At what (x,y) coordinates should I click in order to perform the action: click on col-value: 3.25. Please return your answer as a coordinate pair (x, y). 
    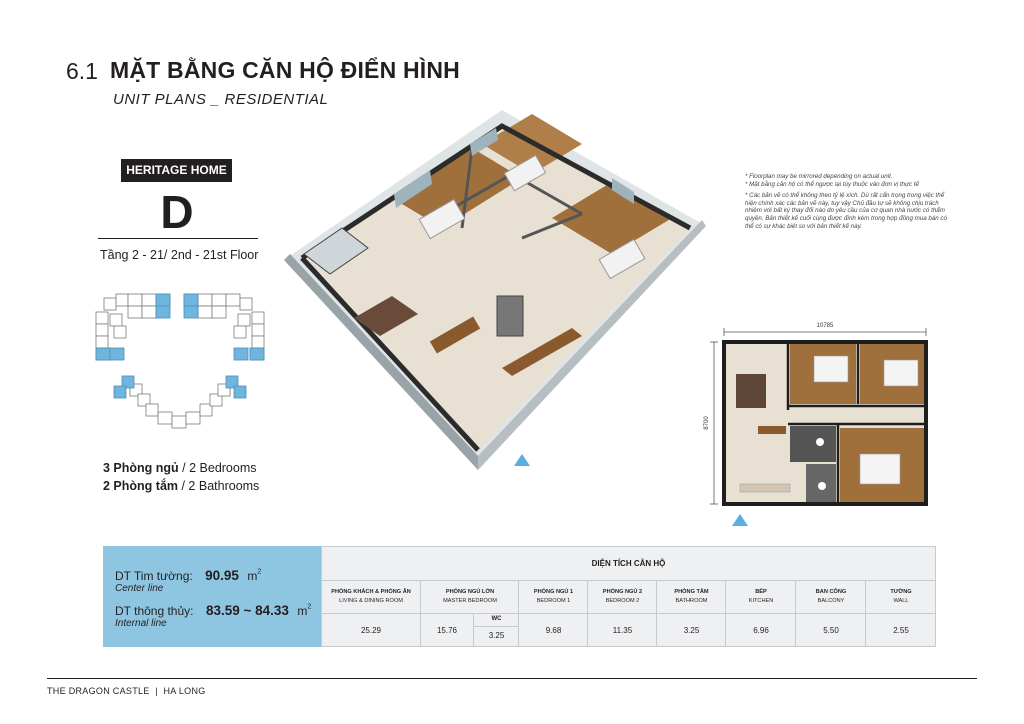
    Looking at the image, I should click on (691, 630).